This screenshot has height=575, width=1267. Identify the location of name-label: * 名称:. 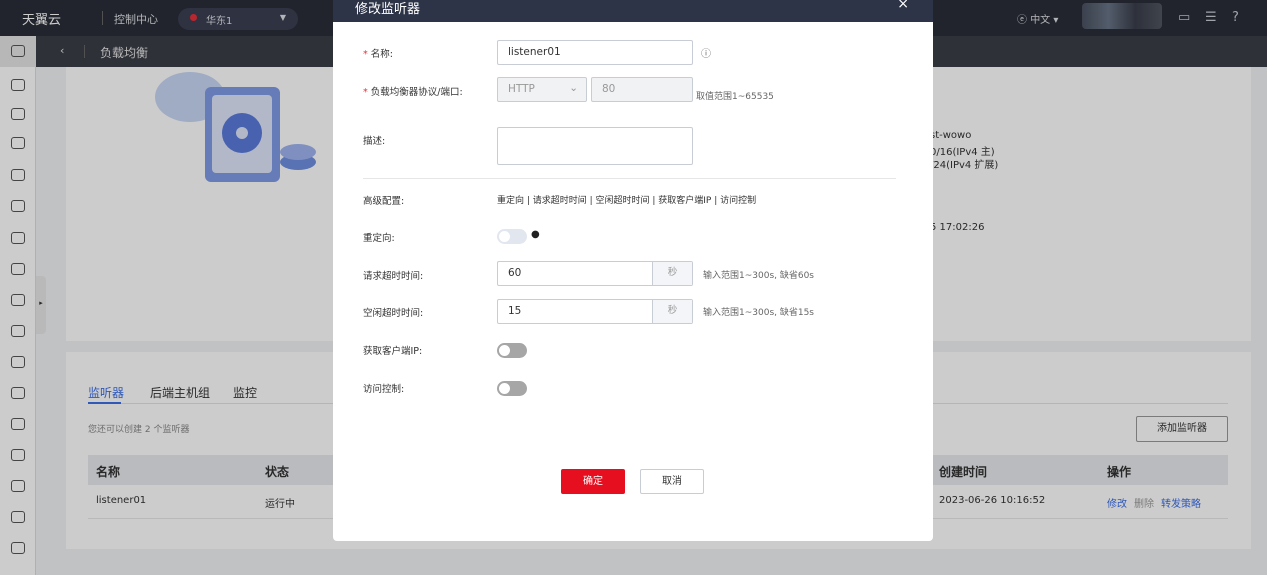
(378, 54).